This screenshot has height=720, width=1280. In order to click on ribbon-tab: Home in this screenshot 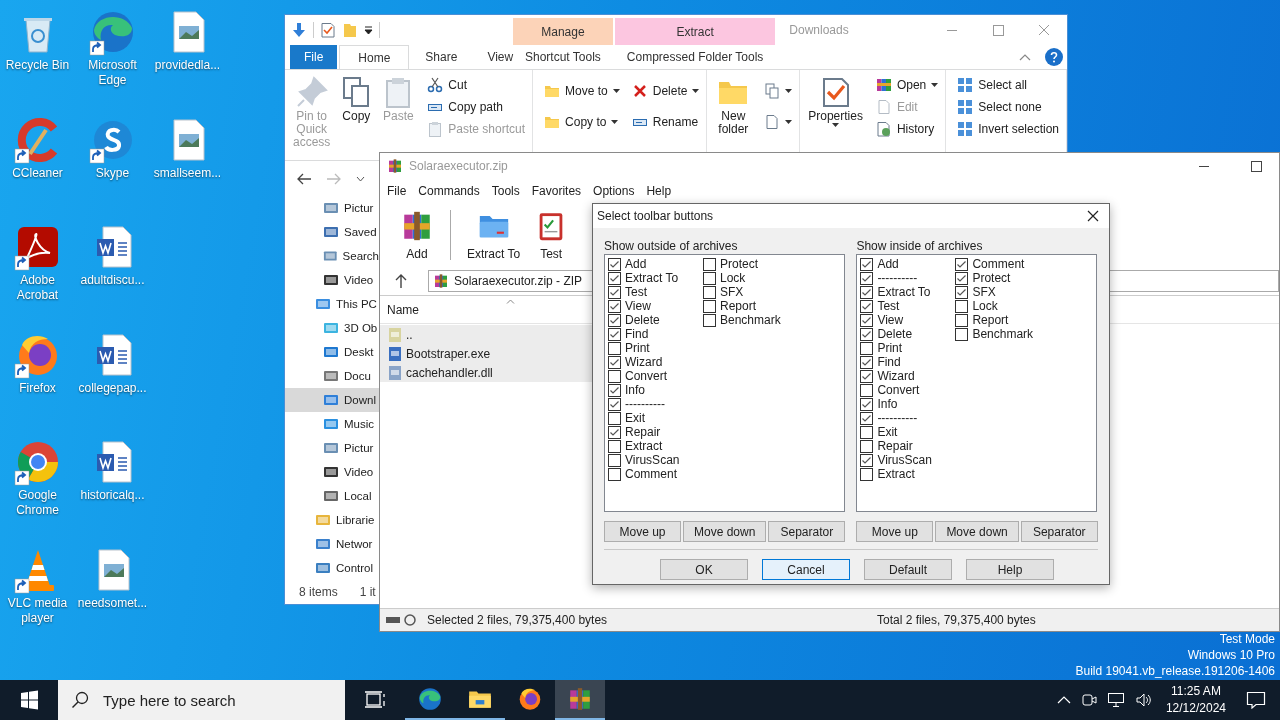, I will do `click(374, 57)`.